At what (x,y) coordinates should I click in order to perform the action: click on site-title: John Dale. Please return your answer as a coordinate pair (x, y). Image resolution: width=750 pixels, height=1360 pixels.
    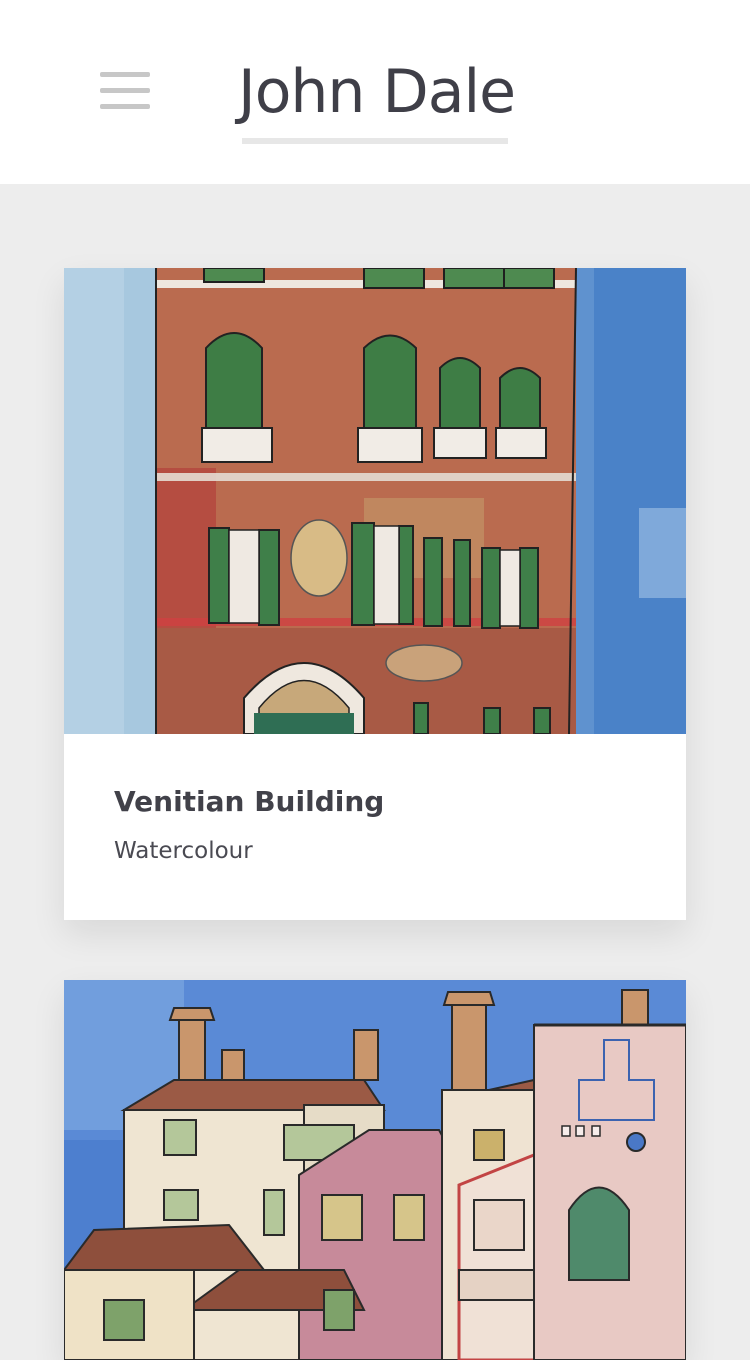
    Looking at the image, I should click on (377, 92).